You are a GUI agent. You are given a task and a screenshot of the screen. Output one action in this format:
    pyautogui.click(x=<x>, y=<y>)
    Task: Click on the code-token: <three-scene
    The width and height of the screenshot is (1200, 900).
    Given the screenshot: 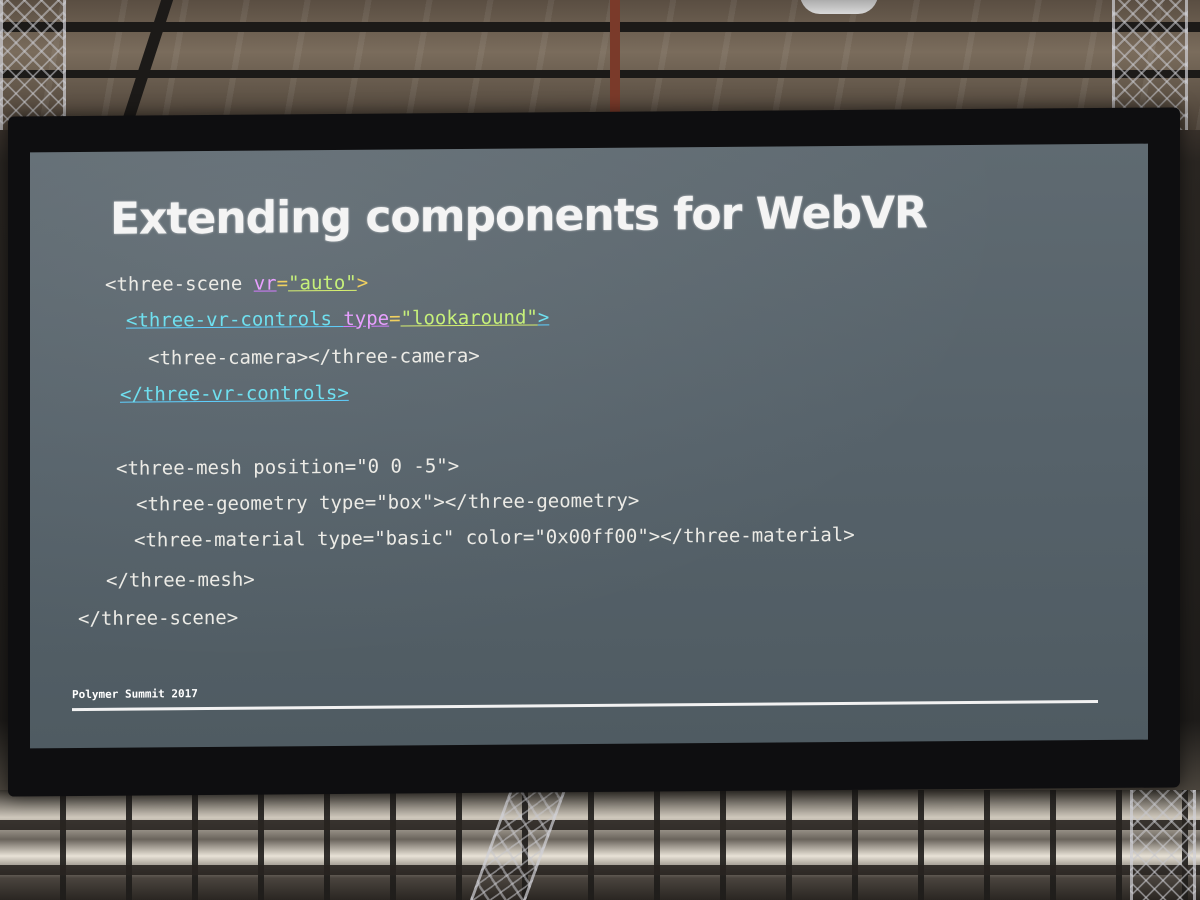 What is the action you would take?
    pyautogui.click(x=179, y=284)
    